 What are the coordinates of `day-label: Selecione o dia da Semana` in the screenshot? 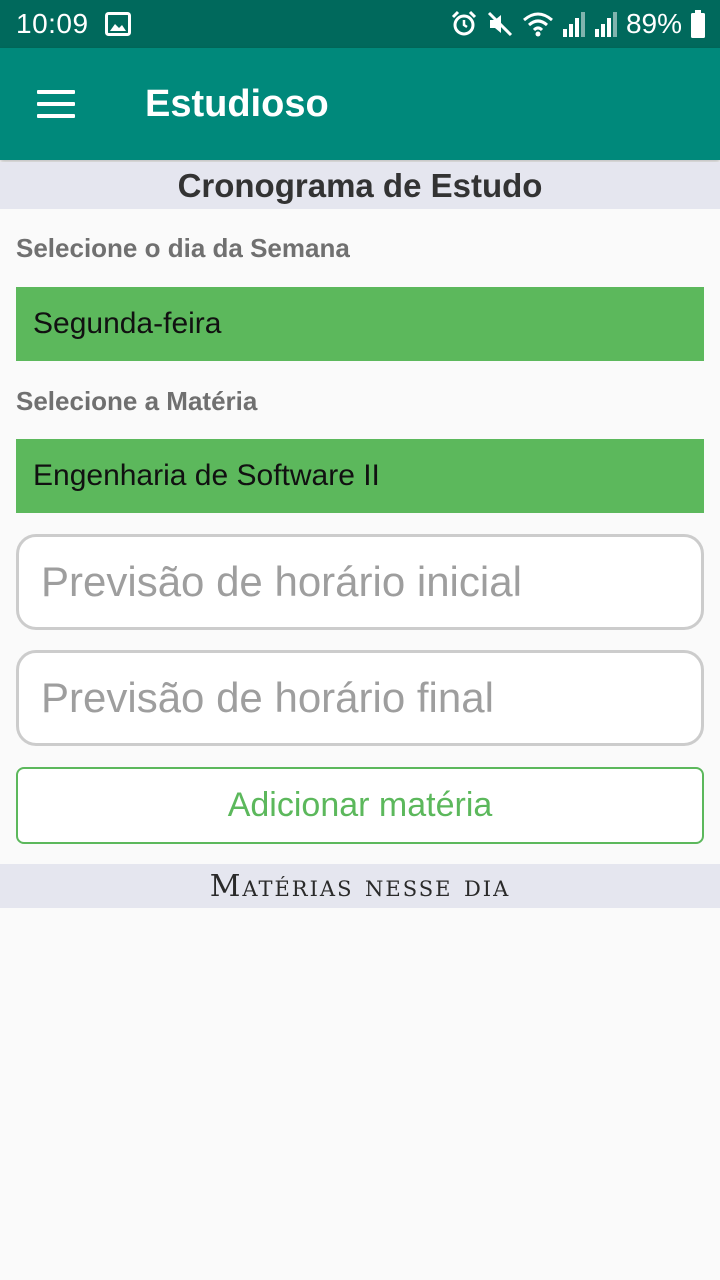 It's located at (183, 248).